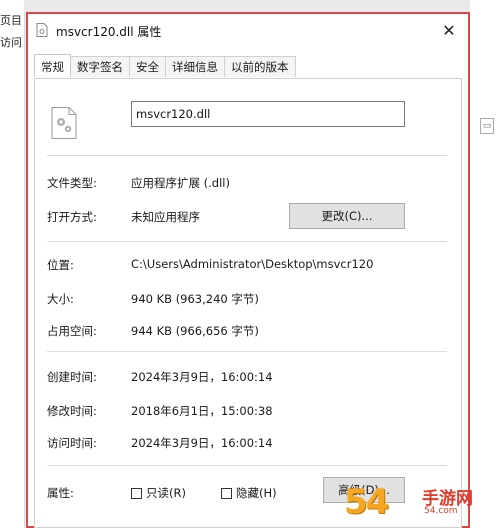 The height and width of the screenshot is (528, 500). What do you see at coordinates (202, 443) in the screenshot?
I see `accessed-value: 2024年3月9日，16:00:14` at bounding box center [202, 443].